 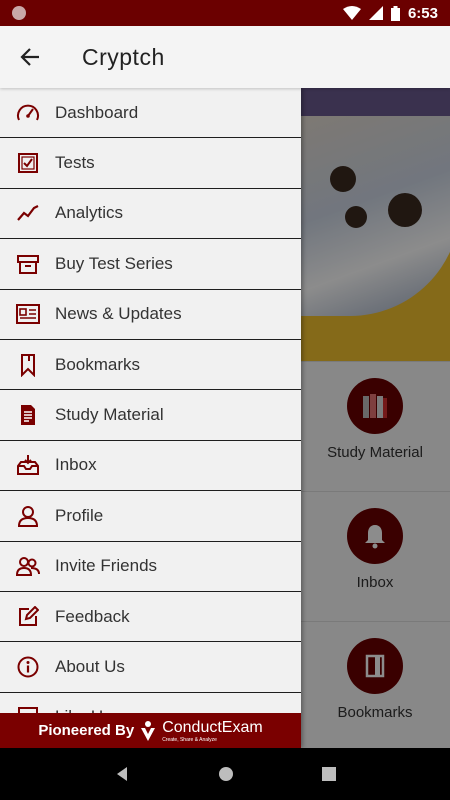 I want to click on document-icon, so click(x=27, y=415).